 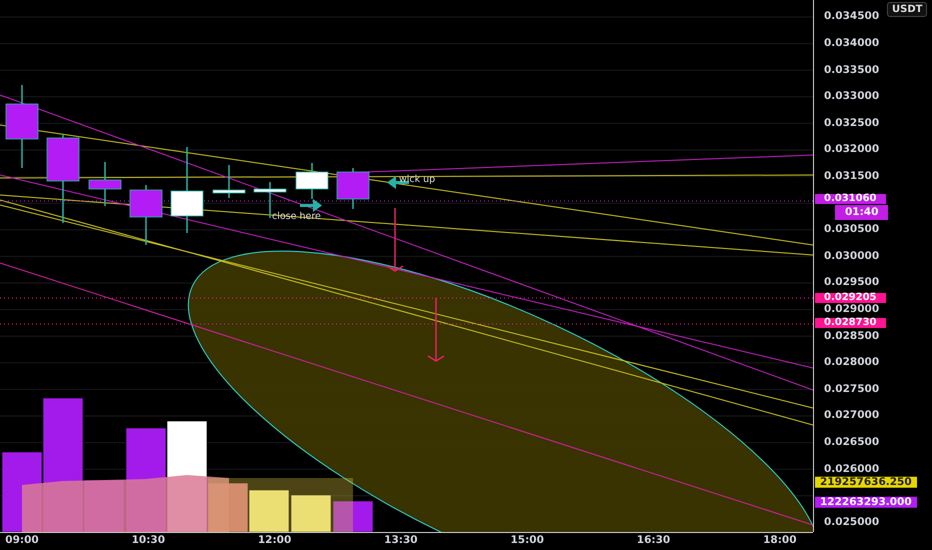 What do you see at coordinates (850, 323) in the screenshot?
I see `price-label: 0.028730` at bounding box center [850, 323].